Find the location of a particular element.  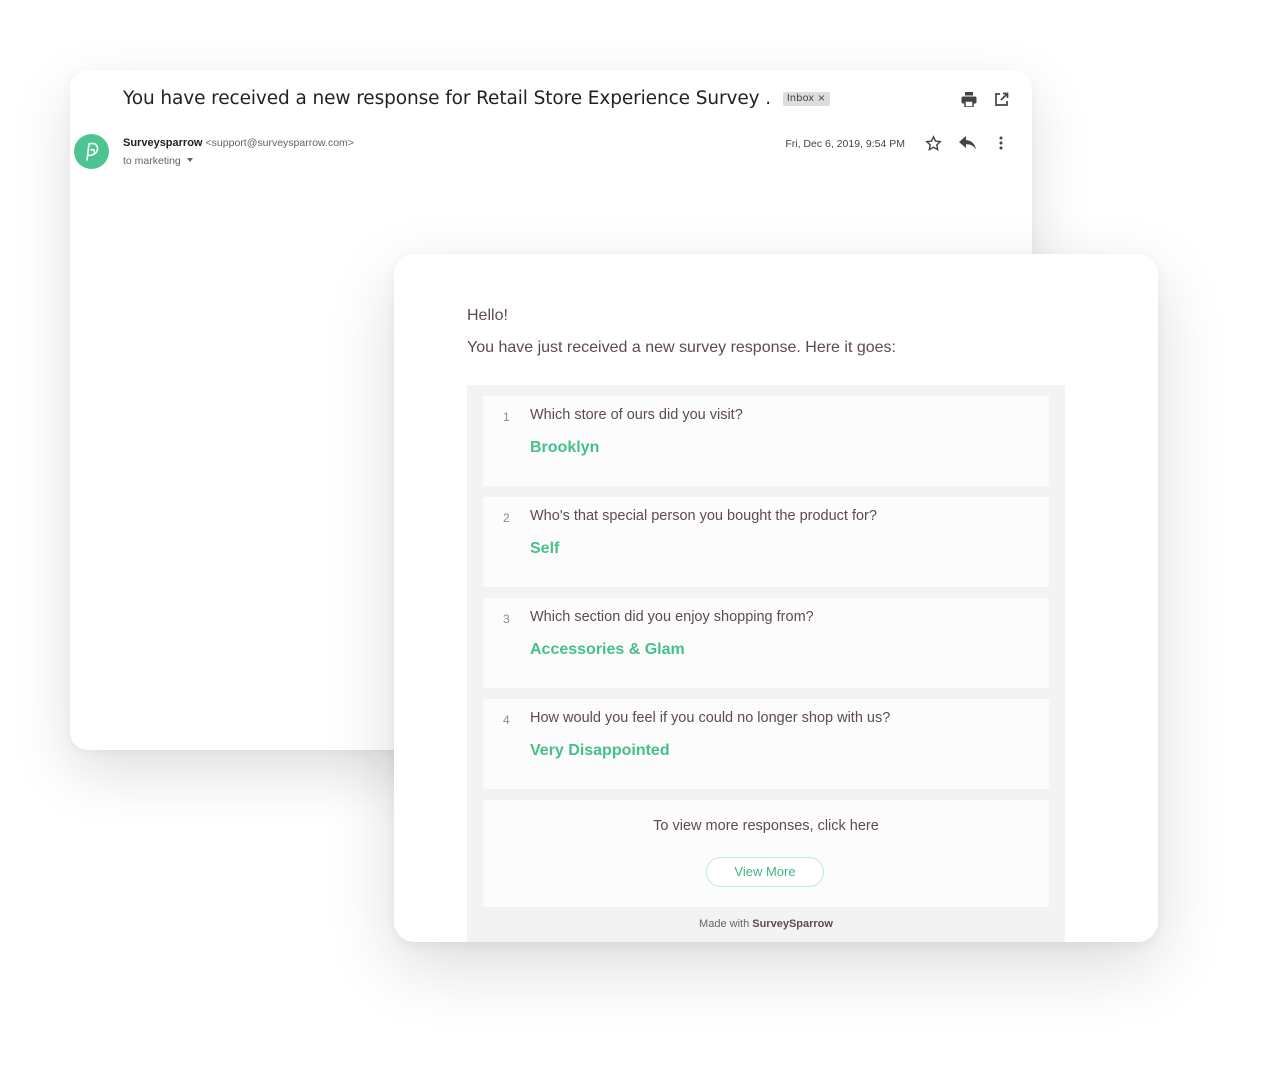

recipient-line: to marketing is located at coordinates (158, 161).